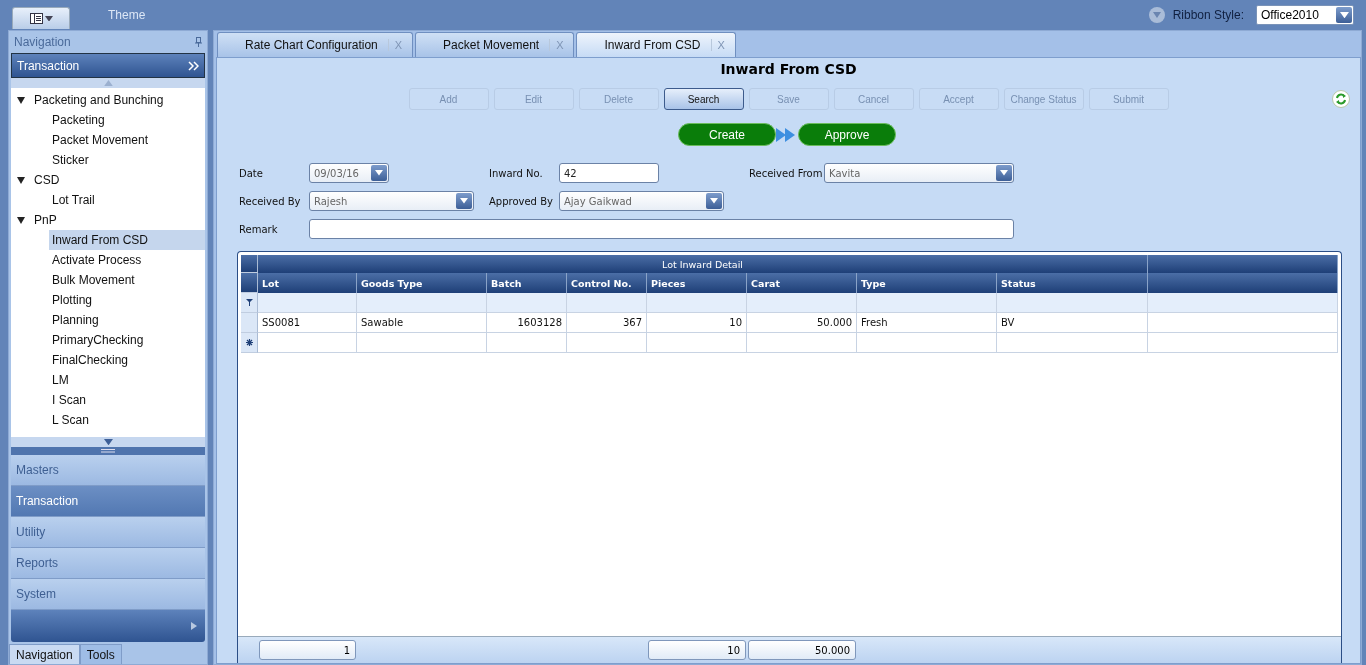  I want to click on dropdown-field: Ajay Gaikwad, so click(641, 201).